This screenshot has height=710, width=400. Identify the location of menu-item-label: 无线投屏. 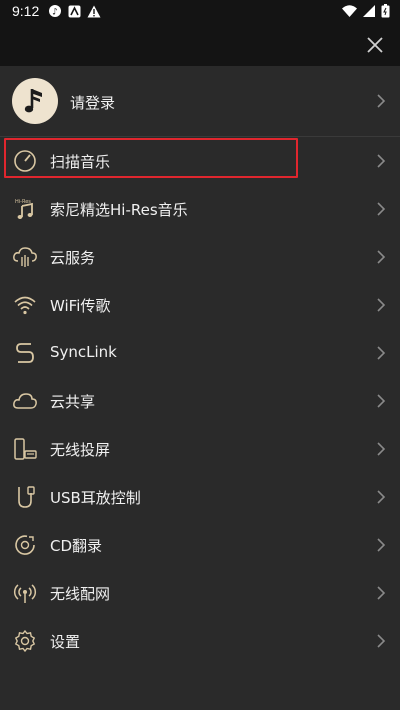
(80, 450).